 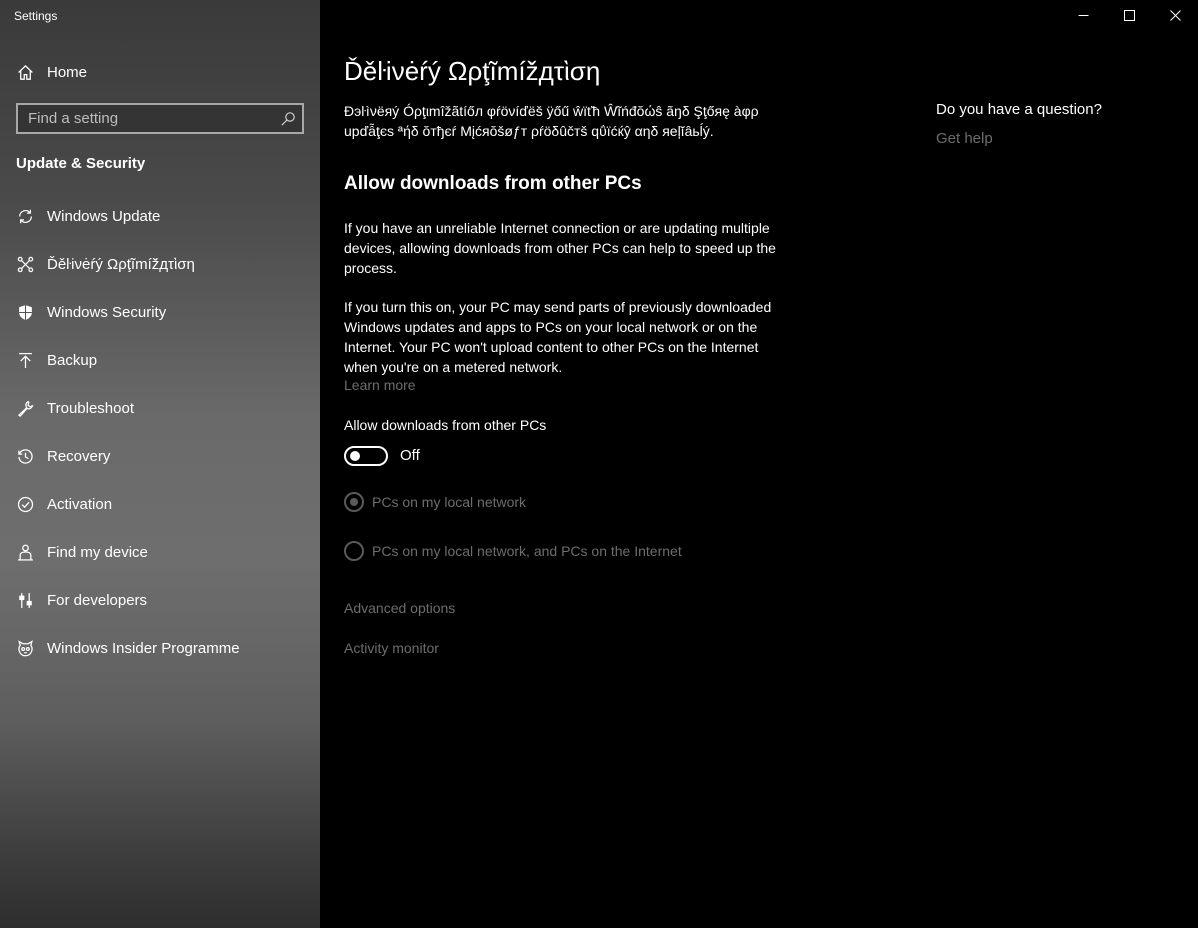 I want to click on allow-downloads-toggle, so click(x=366, y=456).